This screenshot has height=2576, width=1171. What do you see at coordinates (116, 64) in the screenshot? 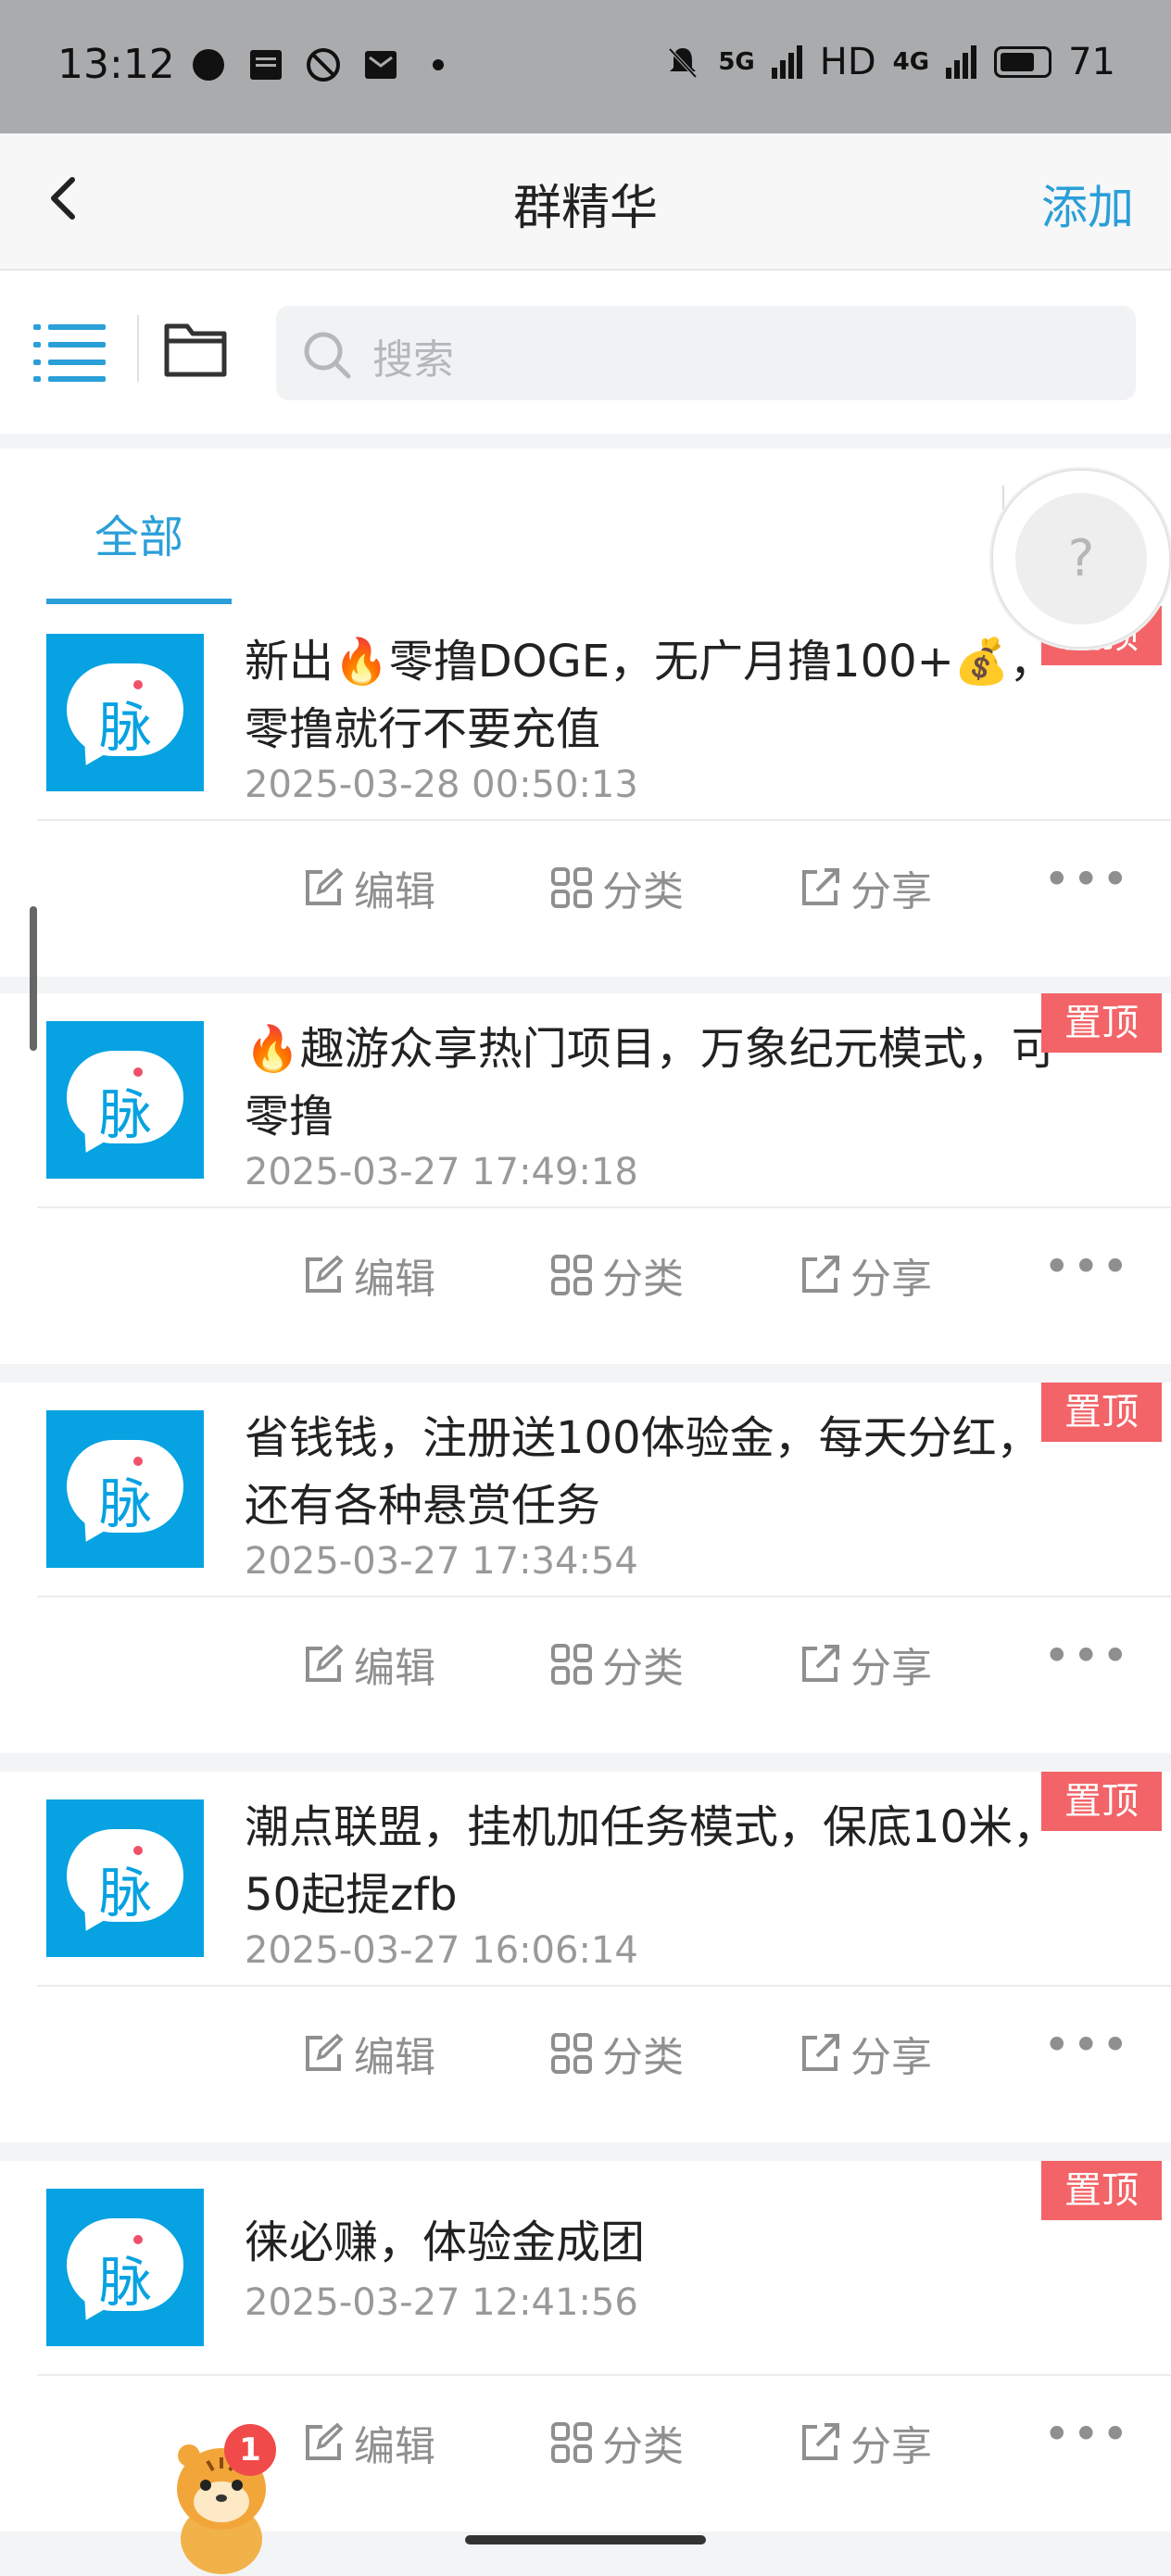
I see `status-time: 13:12` at bounding box center [116, 64].